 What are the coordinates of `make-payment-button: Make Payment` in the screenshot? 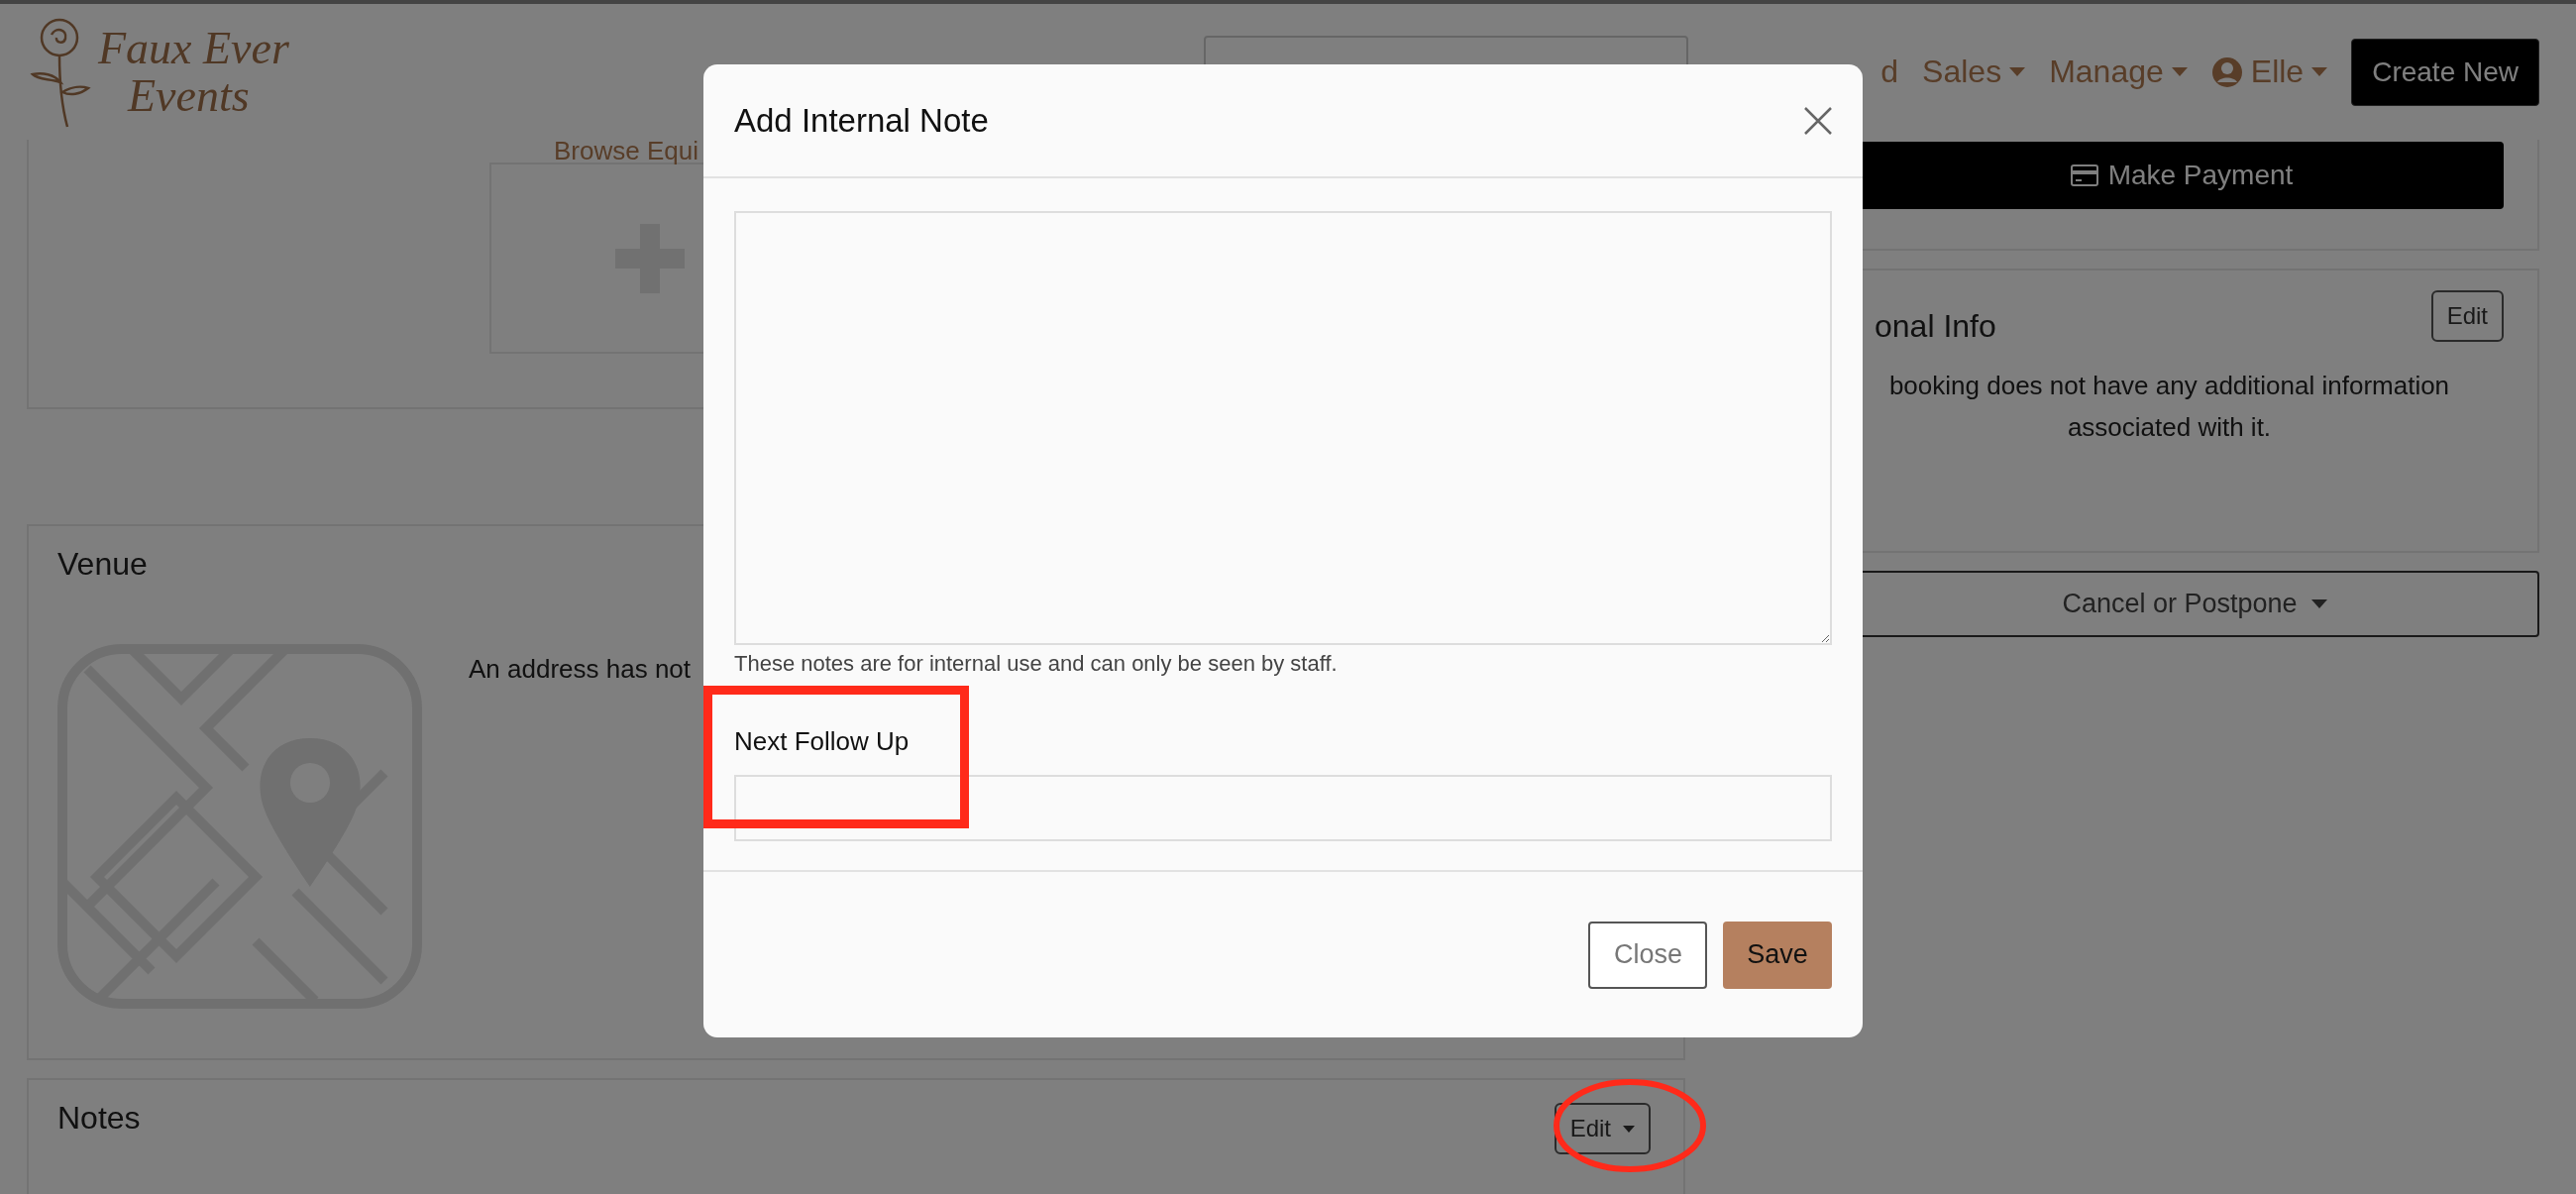 It's located at (2182, 175).